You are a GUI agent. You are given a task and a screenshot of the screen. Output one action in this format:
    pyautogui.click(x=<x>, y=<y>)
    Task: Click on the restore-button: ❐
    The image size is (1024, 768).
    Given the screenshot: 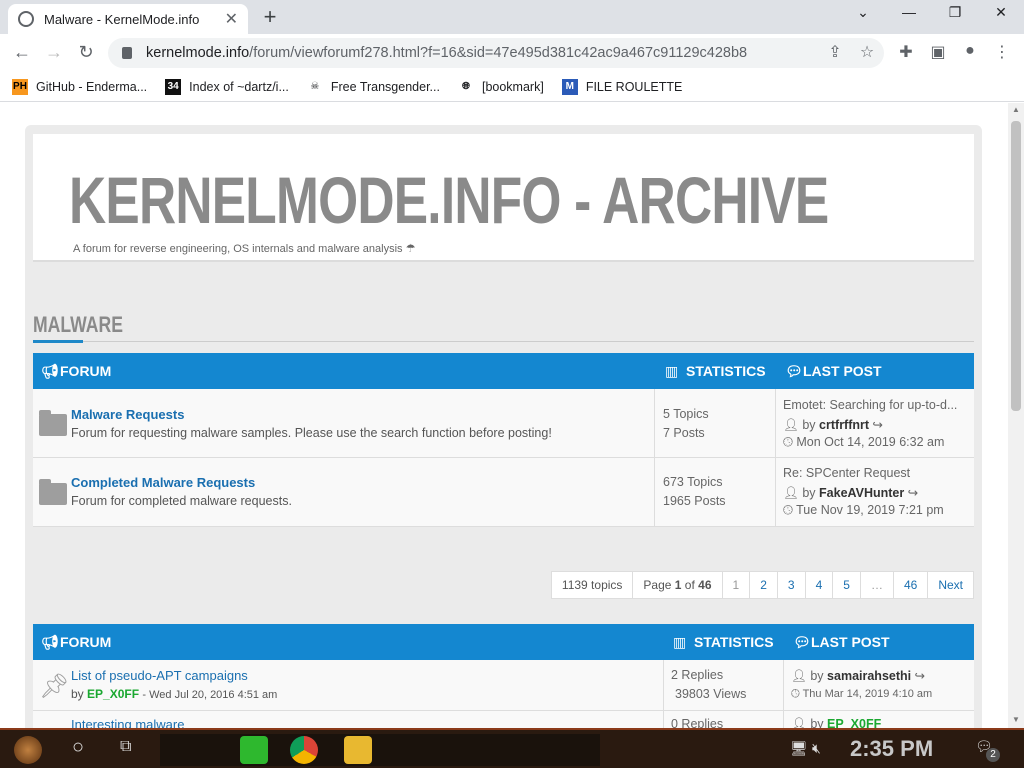 What is the action you would take?
    pyautogui.click(x=955, y=12)
    